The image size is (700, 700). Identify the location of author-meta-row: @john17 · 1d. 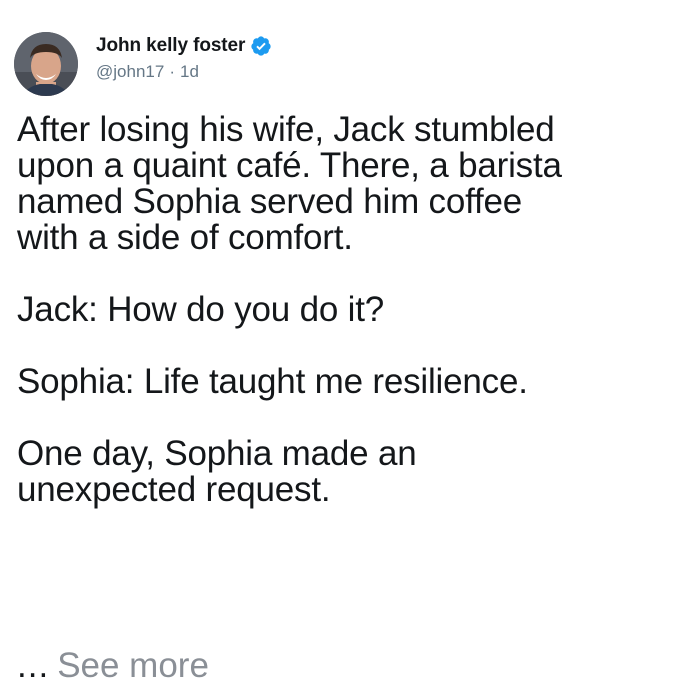
(184, 72).